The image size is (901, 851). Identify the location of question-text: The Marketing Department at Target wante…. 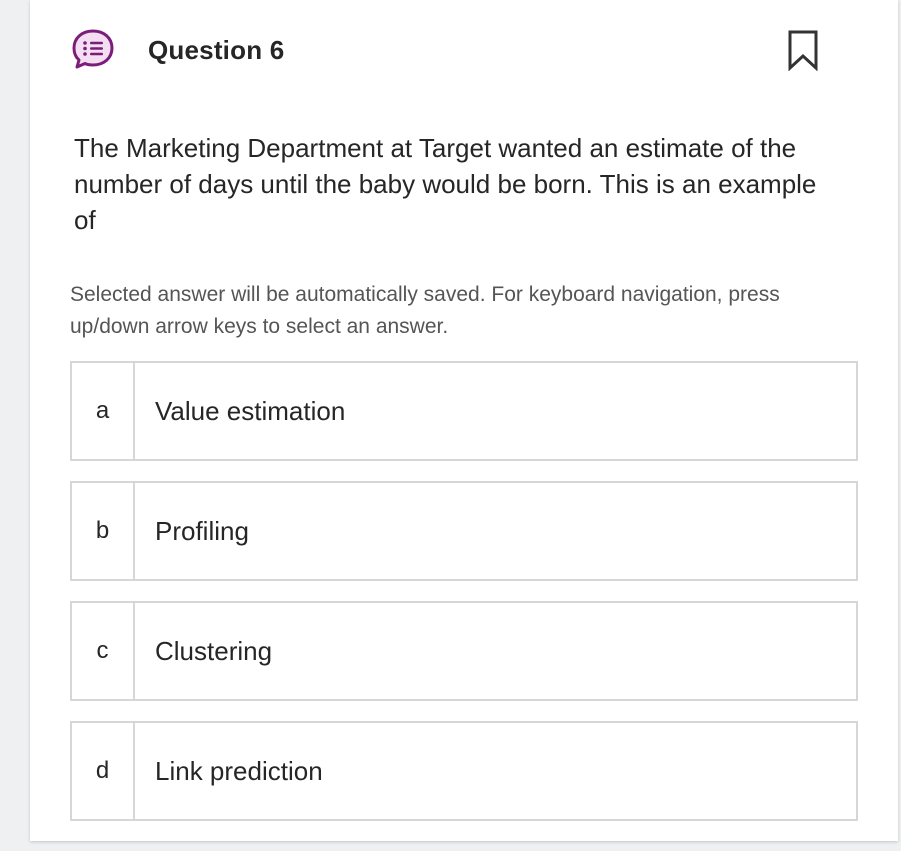
(445, 184).